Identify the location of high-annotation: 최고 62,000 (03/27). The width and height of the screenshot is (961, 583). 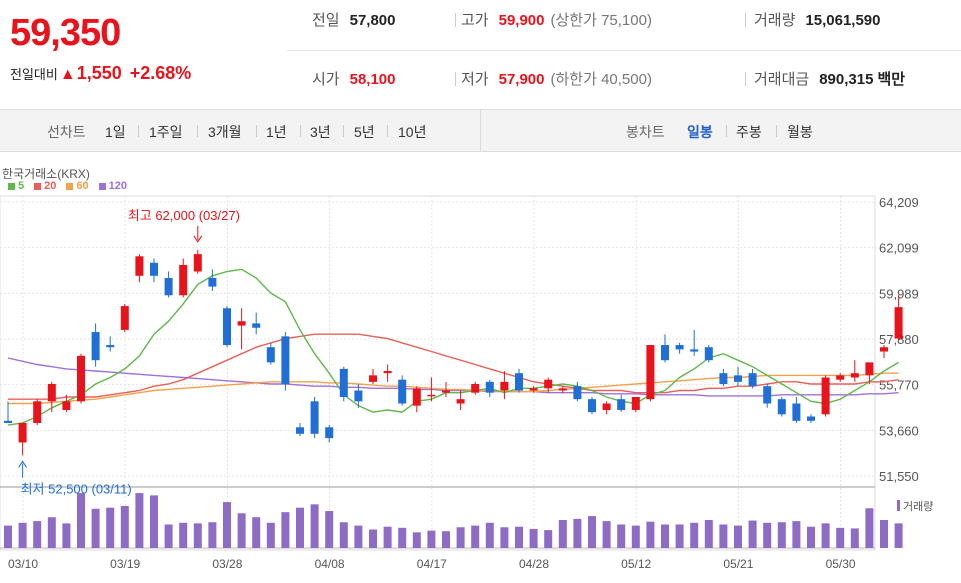
(184, 215).